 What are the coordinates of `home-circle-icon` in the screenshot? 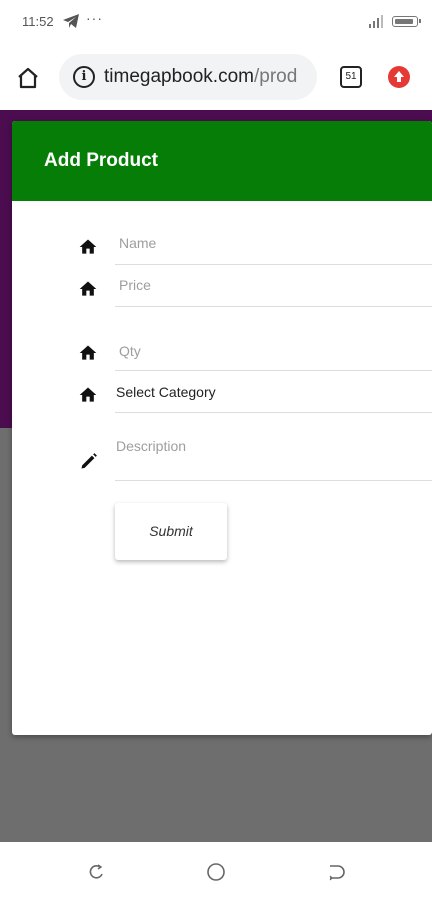 It's located at (216, 872).